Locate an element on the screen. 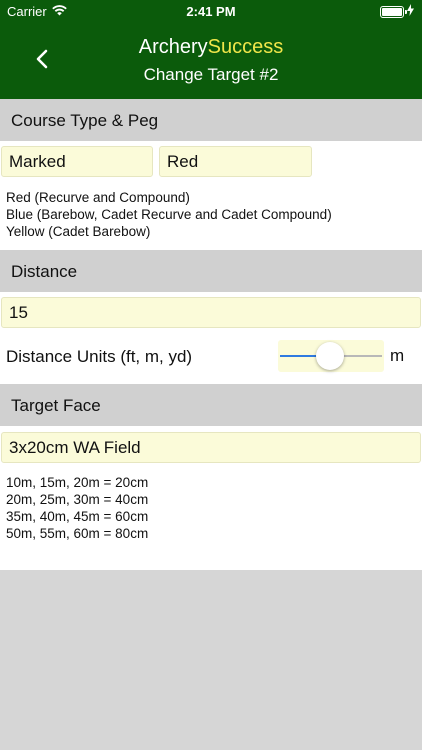  target-face-note: 10m, 15m, 20m = 20cm is located at coordinates (77, 482).